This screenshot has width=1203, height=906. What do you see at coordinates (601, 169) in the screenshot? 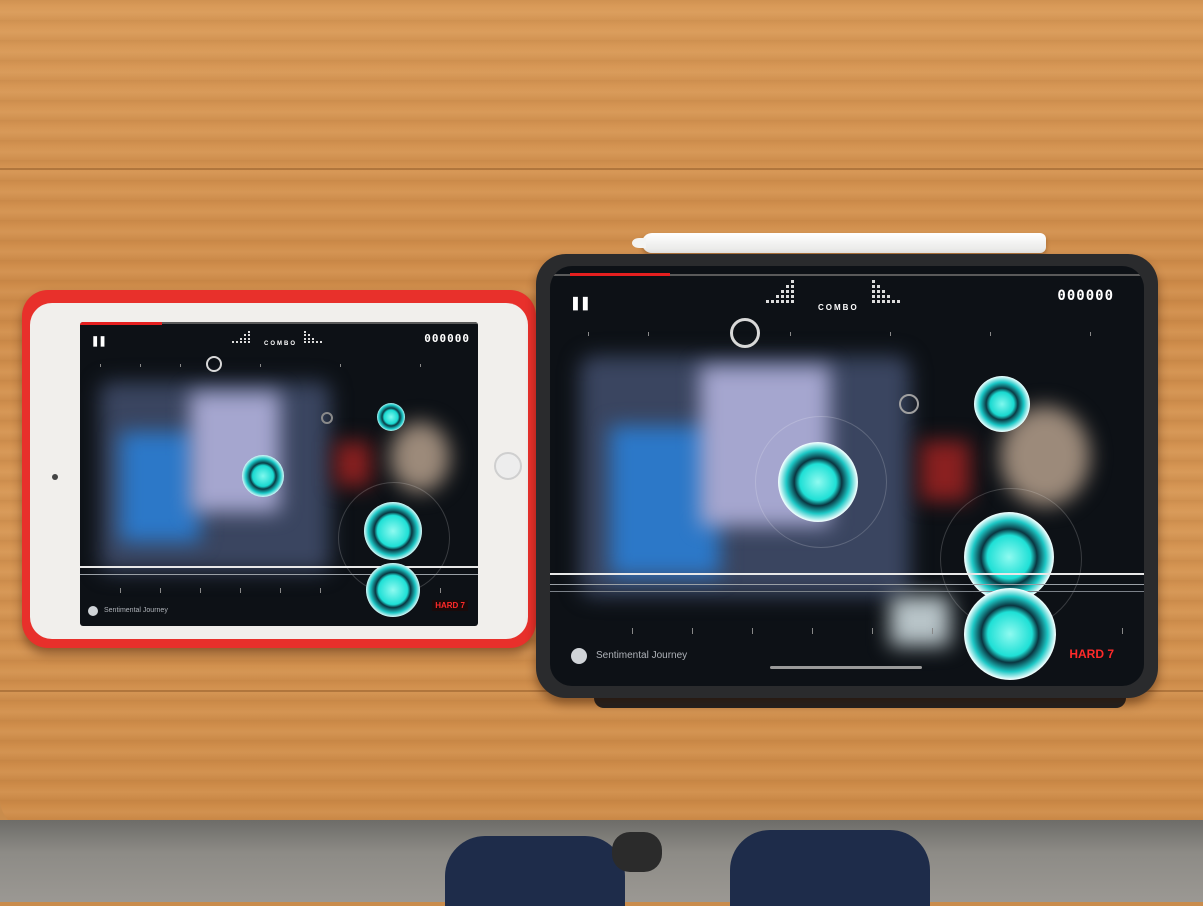
I see `plank-seam` at bounding box center [601, 169].